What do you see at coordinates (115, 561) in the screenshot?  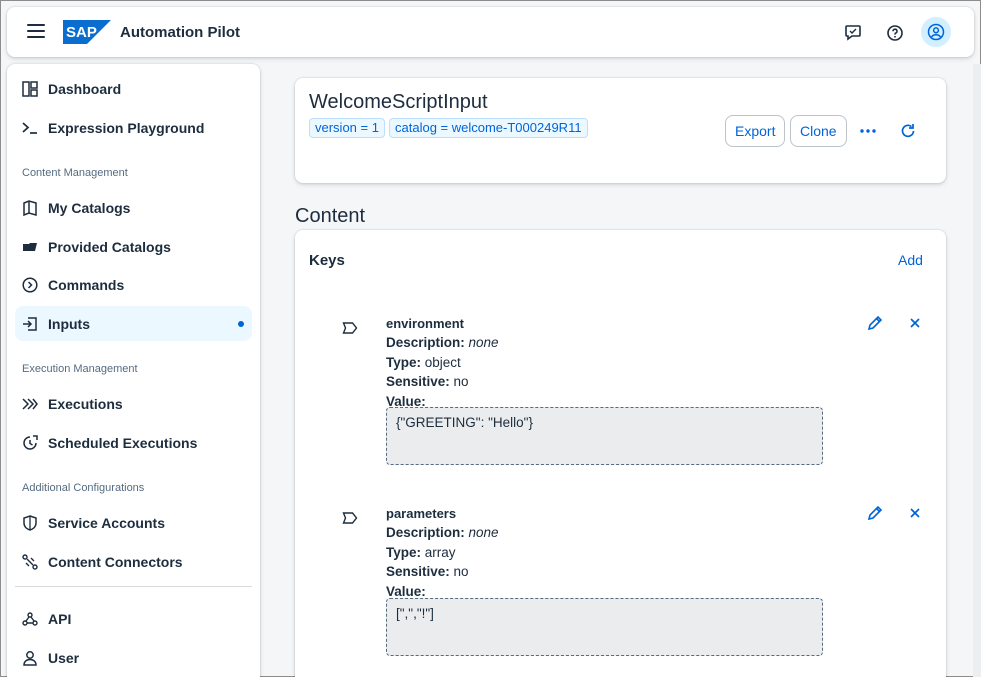 I see `nav-label: Content Connectors` at bounding box center [115, 561].